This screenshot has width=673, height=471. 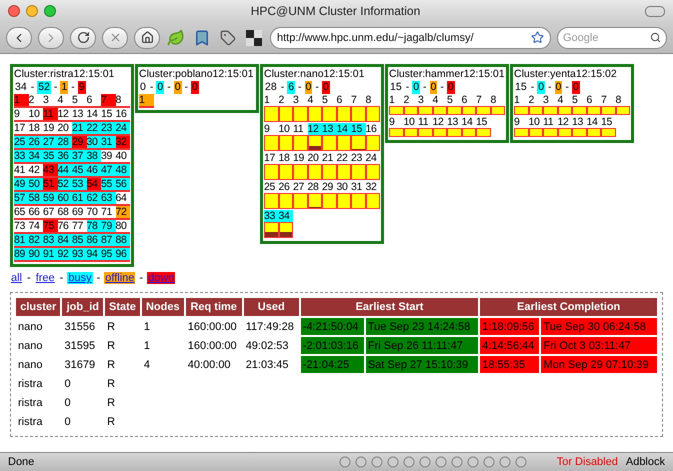 I want to click on node-label: 7, so click(x=108, y=100).